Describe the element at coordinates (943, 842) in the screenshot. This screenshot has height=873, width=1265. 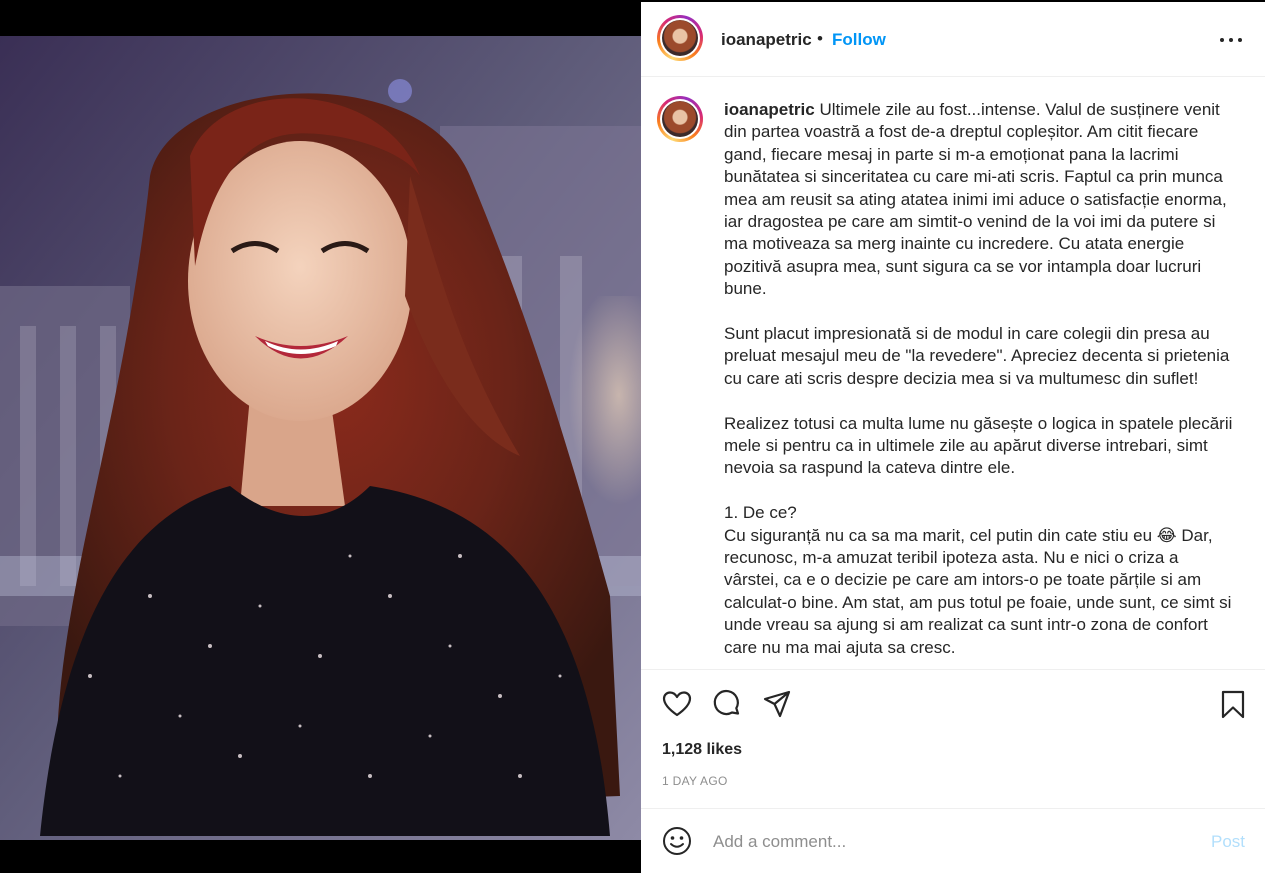
I see `comment-input` at that location.